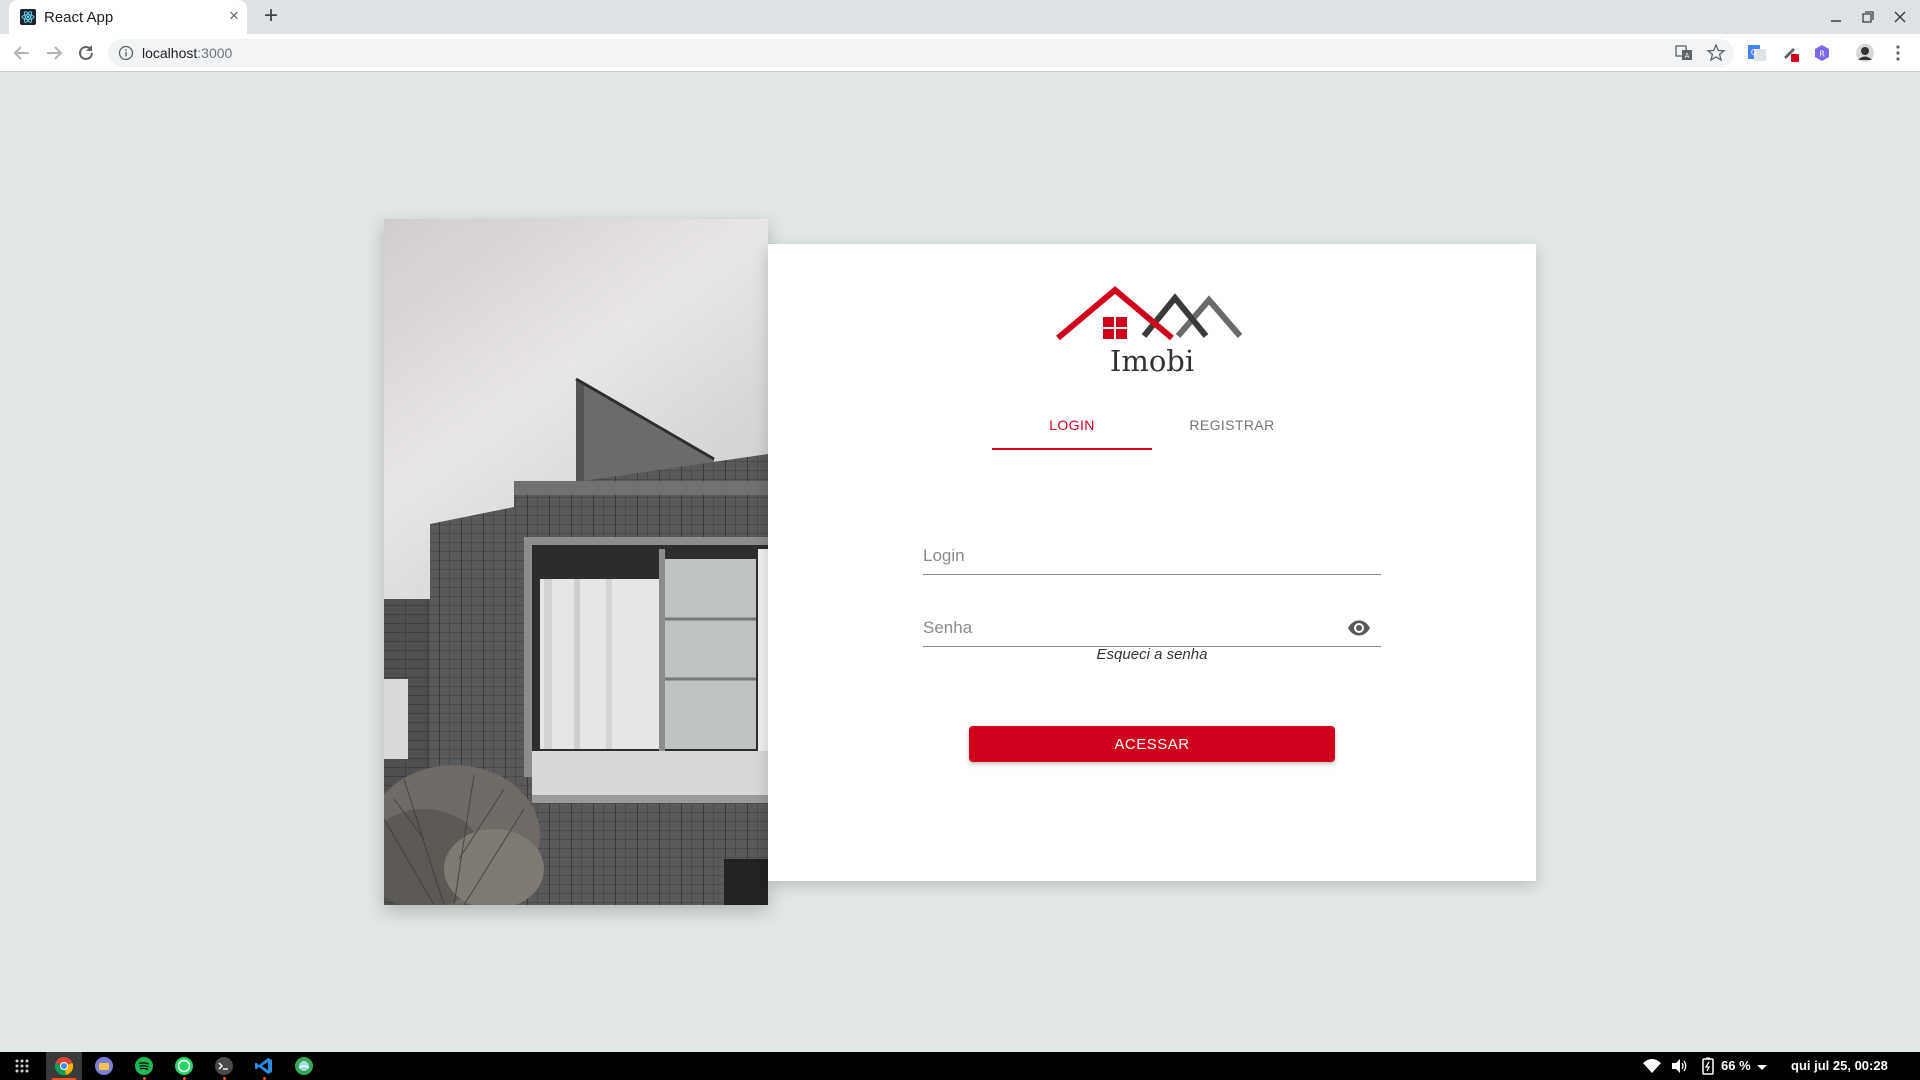  What do you see at coordinates (1687, 56) in the screenshot?
I see `svg-text: A` at bounding box center [1687, 56].